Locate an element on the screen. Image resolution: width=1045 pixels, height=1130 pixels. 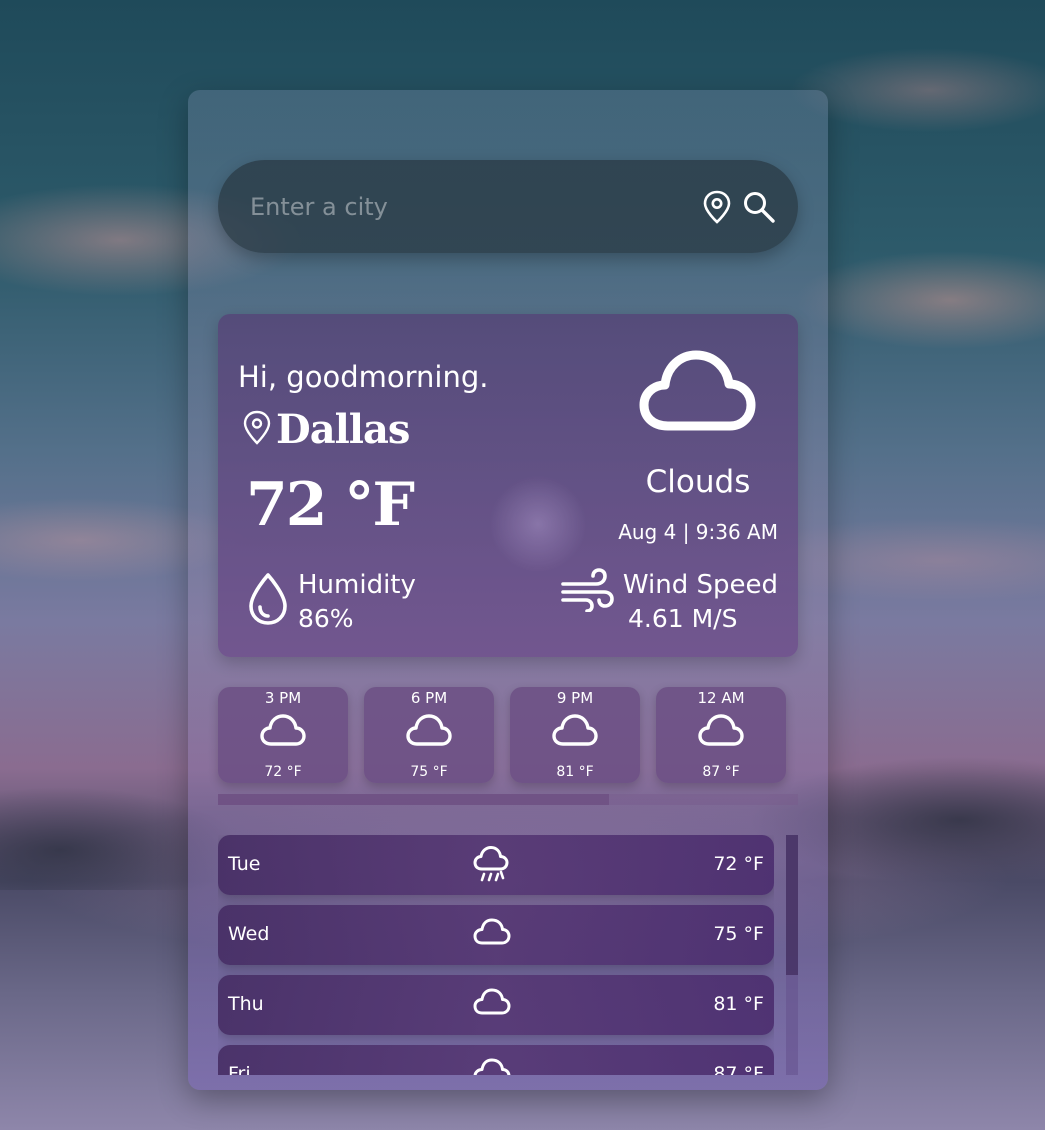
day-name: Wed is located at coordinates (249, 934).